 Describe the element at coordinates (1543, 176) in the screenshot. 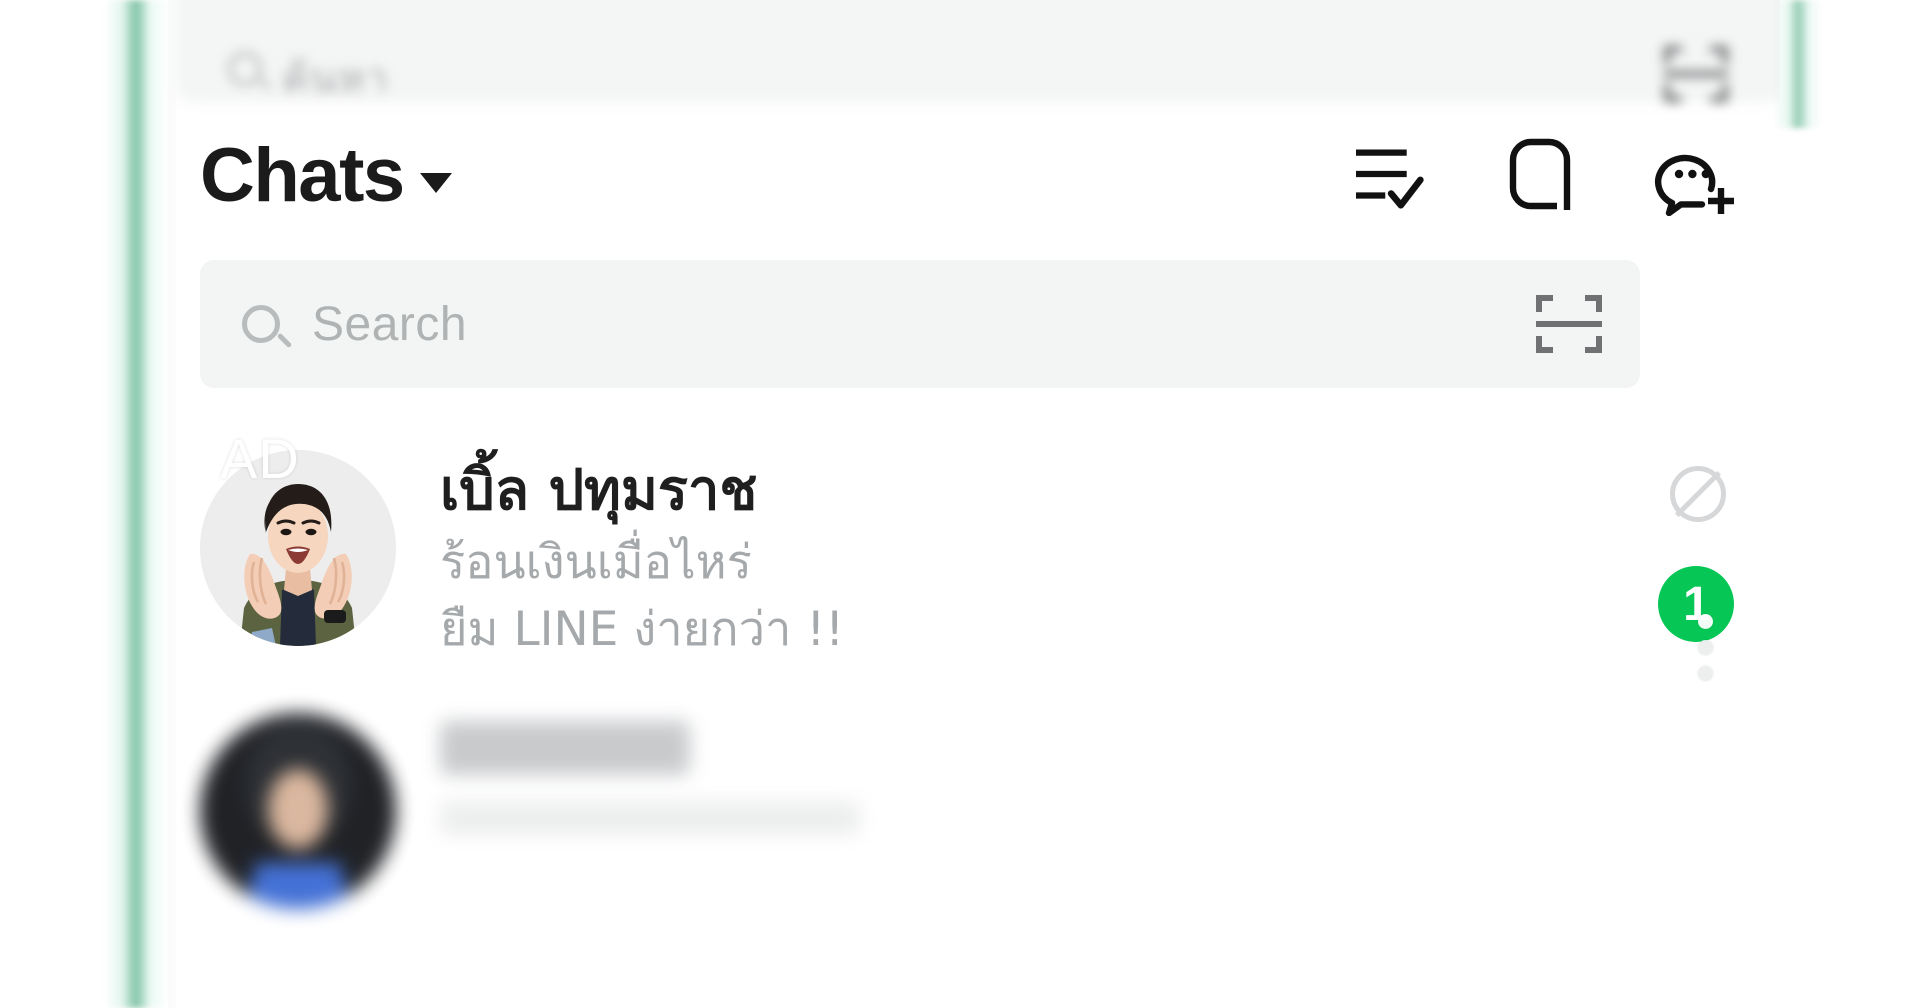

I see `open-chat-icon` at that location.